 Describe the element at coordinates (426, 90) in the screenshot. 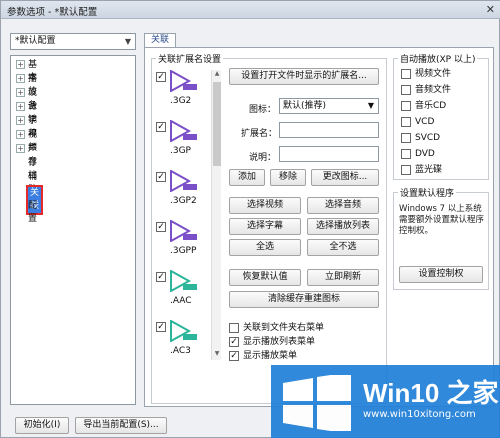

I see `autoplay-option: 音频文件` at that location.